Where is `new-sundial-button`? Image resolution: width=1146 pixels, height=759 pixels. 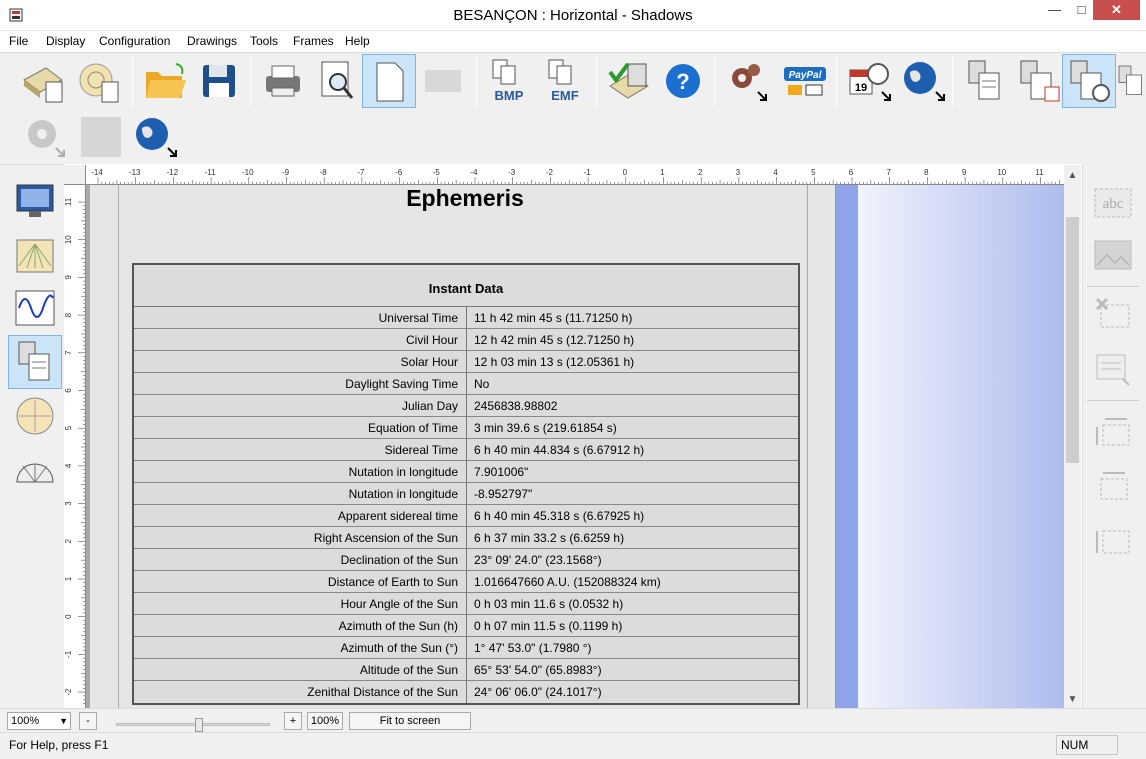 new-sundial-button is located at coordinates (43, 81).